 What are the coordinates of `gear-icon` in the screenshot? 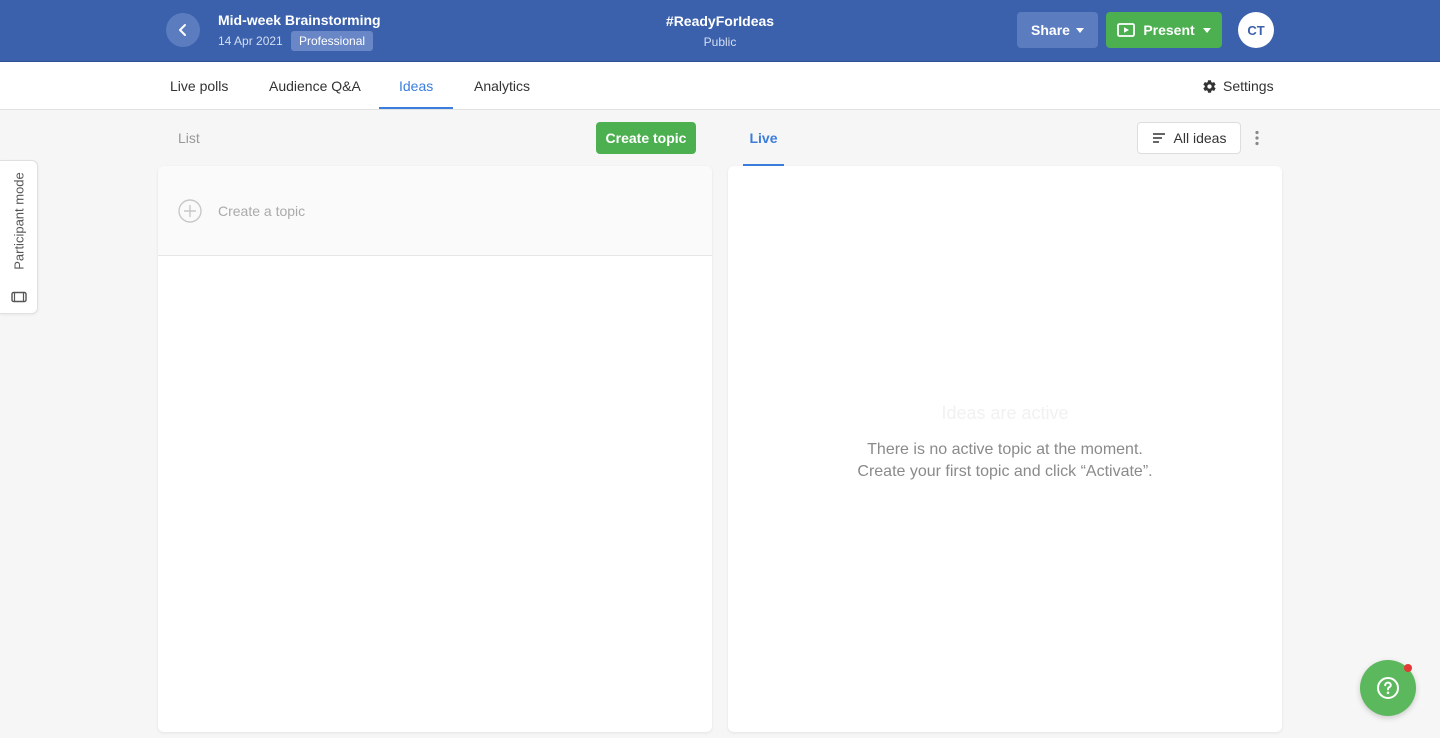 It's located at (1209, 86).